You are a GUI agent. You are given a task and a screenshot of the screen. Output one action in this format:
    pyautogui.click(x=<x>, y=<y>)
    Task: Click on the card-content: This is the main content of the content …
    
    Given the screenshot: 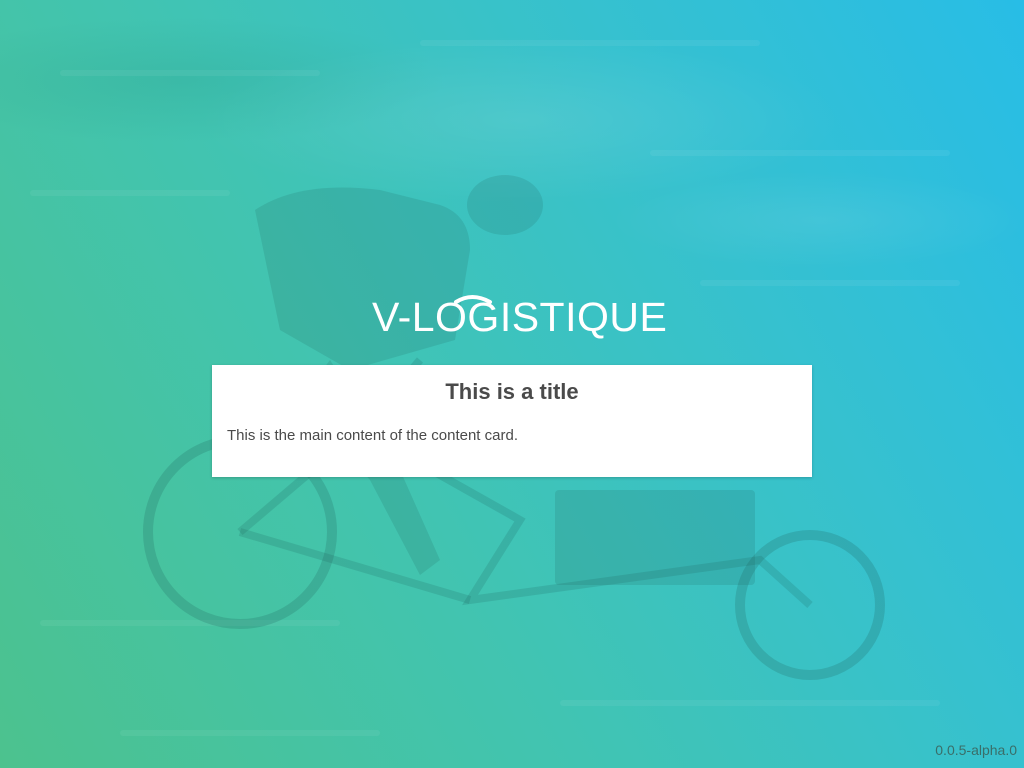 What is the action you would take?
    pyautogui.click(x=372, y=435)
    